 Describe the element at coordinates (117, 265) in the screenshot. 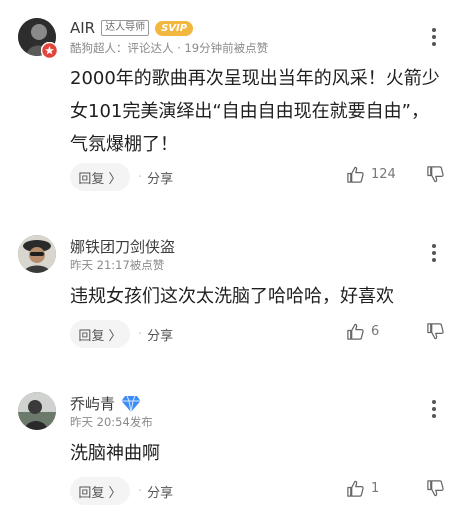

I see `comment-meta: 昨天 21:17被点赞` at that location.